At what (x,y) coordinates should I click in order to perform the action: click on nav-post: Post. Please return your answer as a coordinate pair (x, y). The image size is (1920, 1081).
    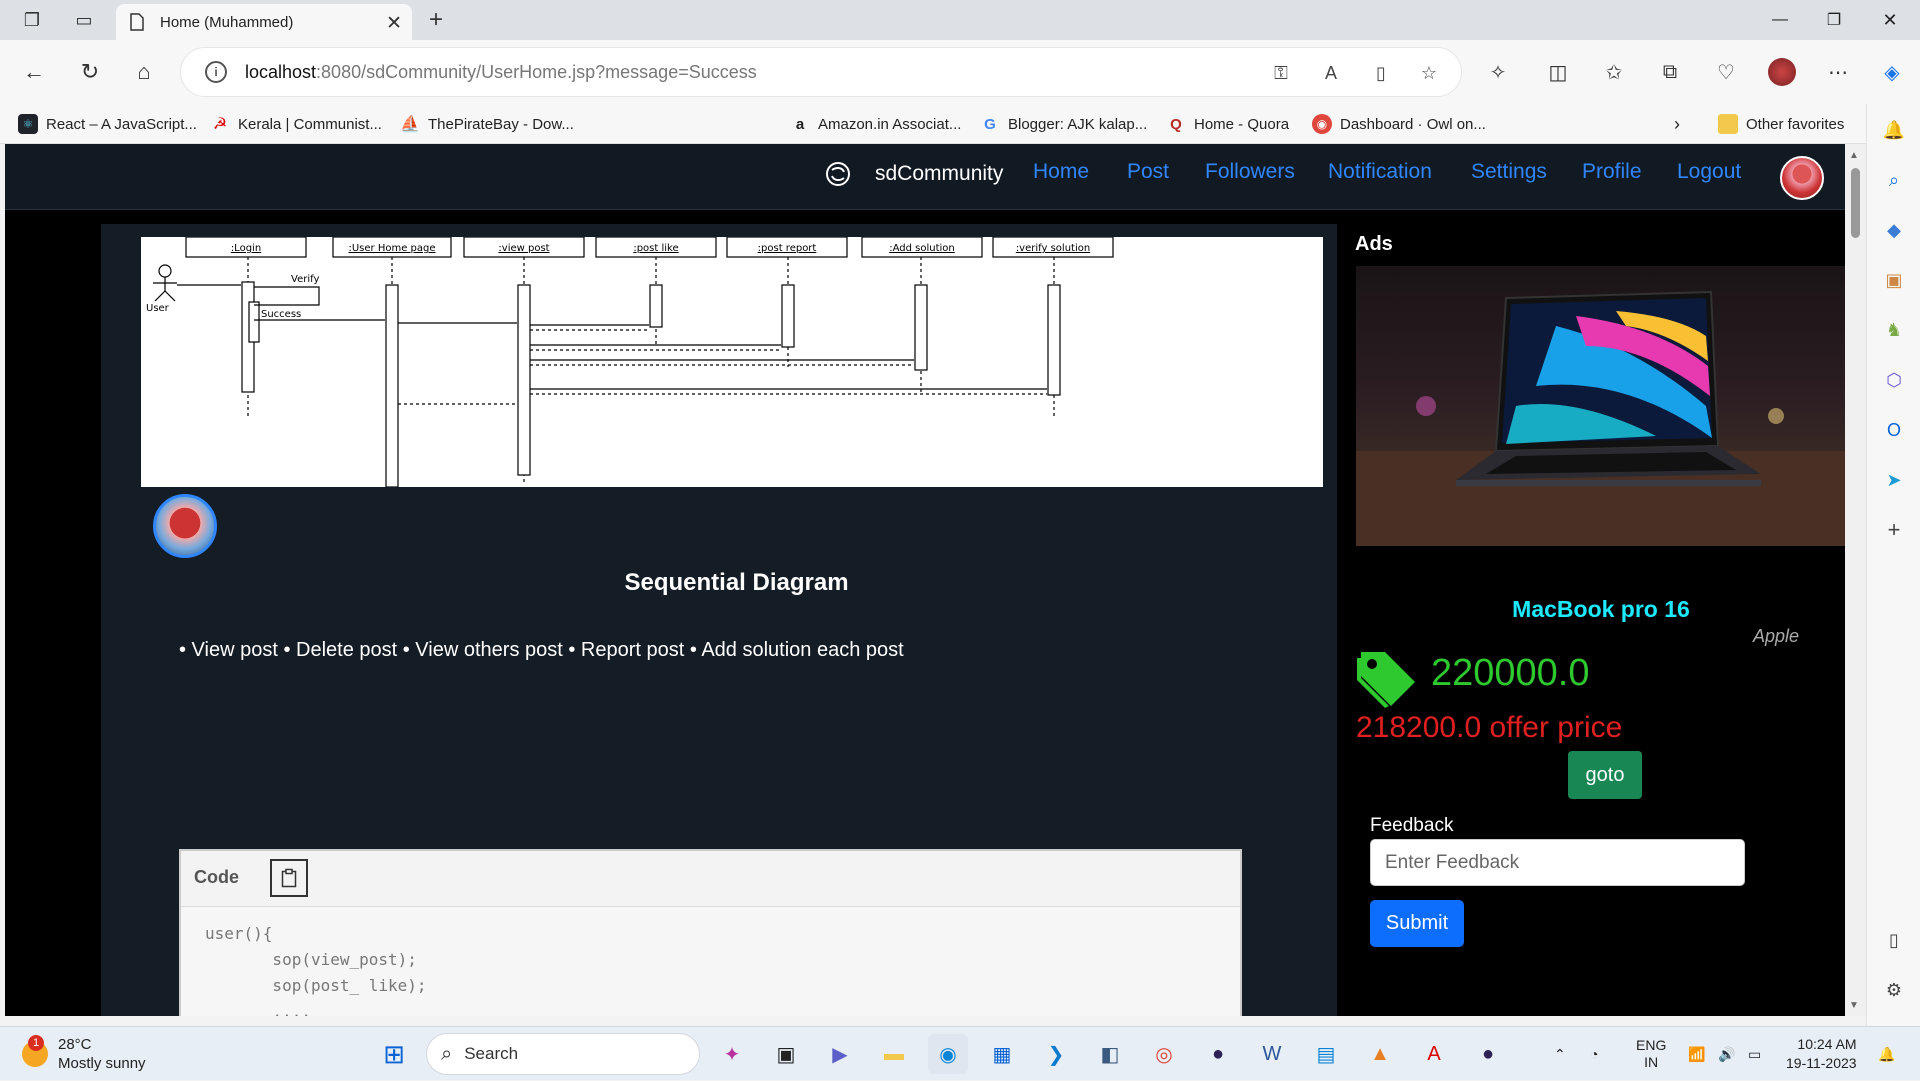
    Looking at the image, I should click on (1148, 172).